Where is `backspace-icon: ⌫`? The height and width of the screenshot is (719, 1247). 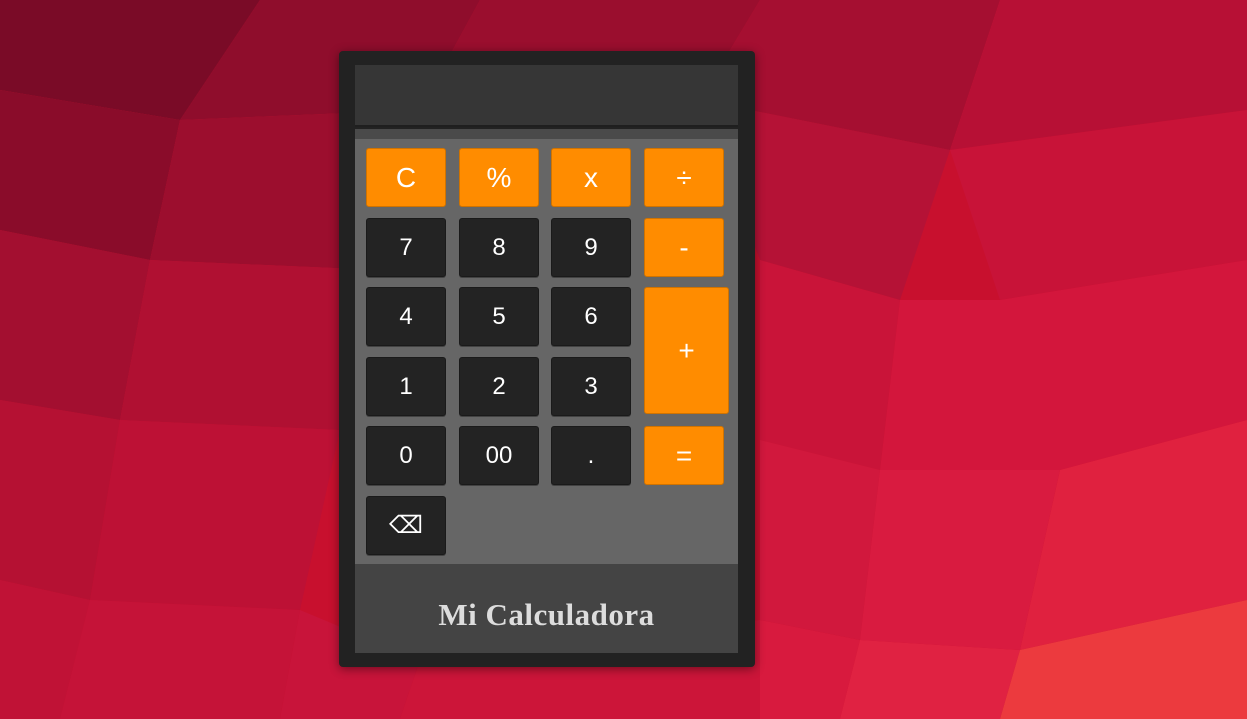 backspace-icon: ⌫ is located at coordinates (406, 525).